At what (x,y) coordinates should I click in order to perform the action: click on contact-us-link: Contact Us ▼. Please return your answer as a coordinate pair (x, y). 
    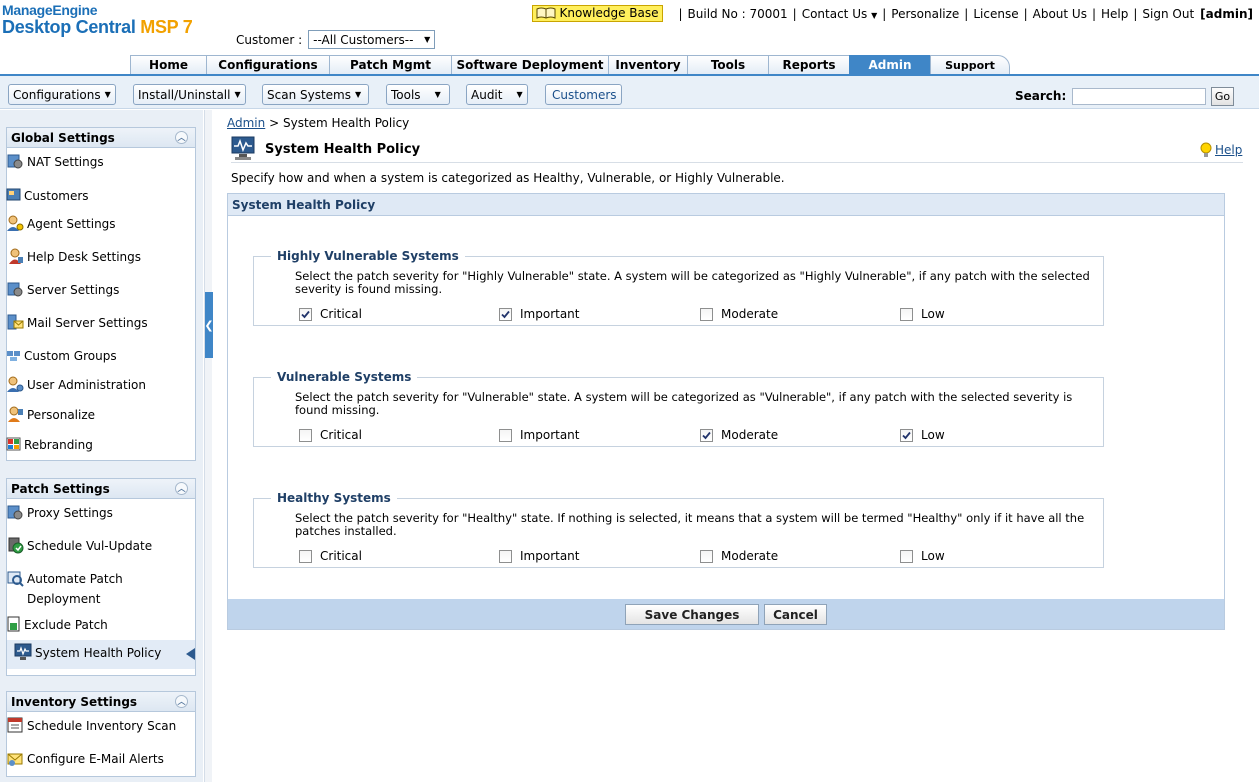
    Looking at the image, I should click on (840, 14).